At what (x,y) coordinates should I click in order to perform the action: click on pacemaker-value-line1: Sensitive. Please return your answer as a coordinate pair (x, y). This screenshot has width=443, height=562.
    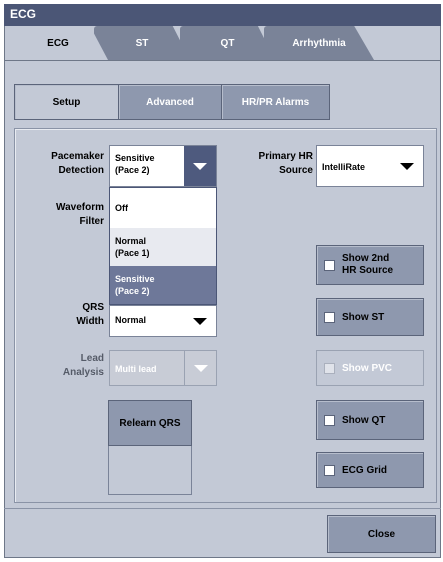
    Looking at the image, I should click on (135, 158).